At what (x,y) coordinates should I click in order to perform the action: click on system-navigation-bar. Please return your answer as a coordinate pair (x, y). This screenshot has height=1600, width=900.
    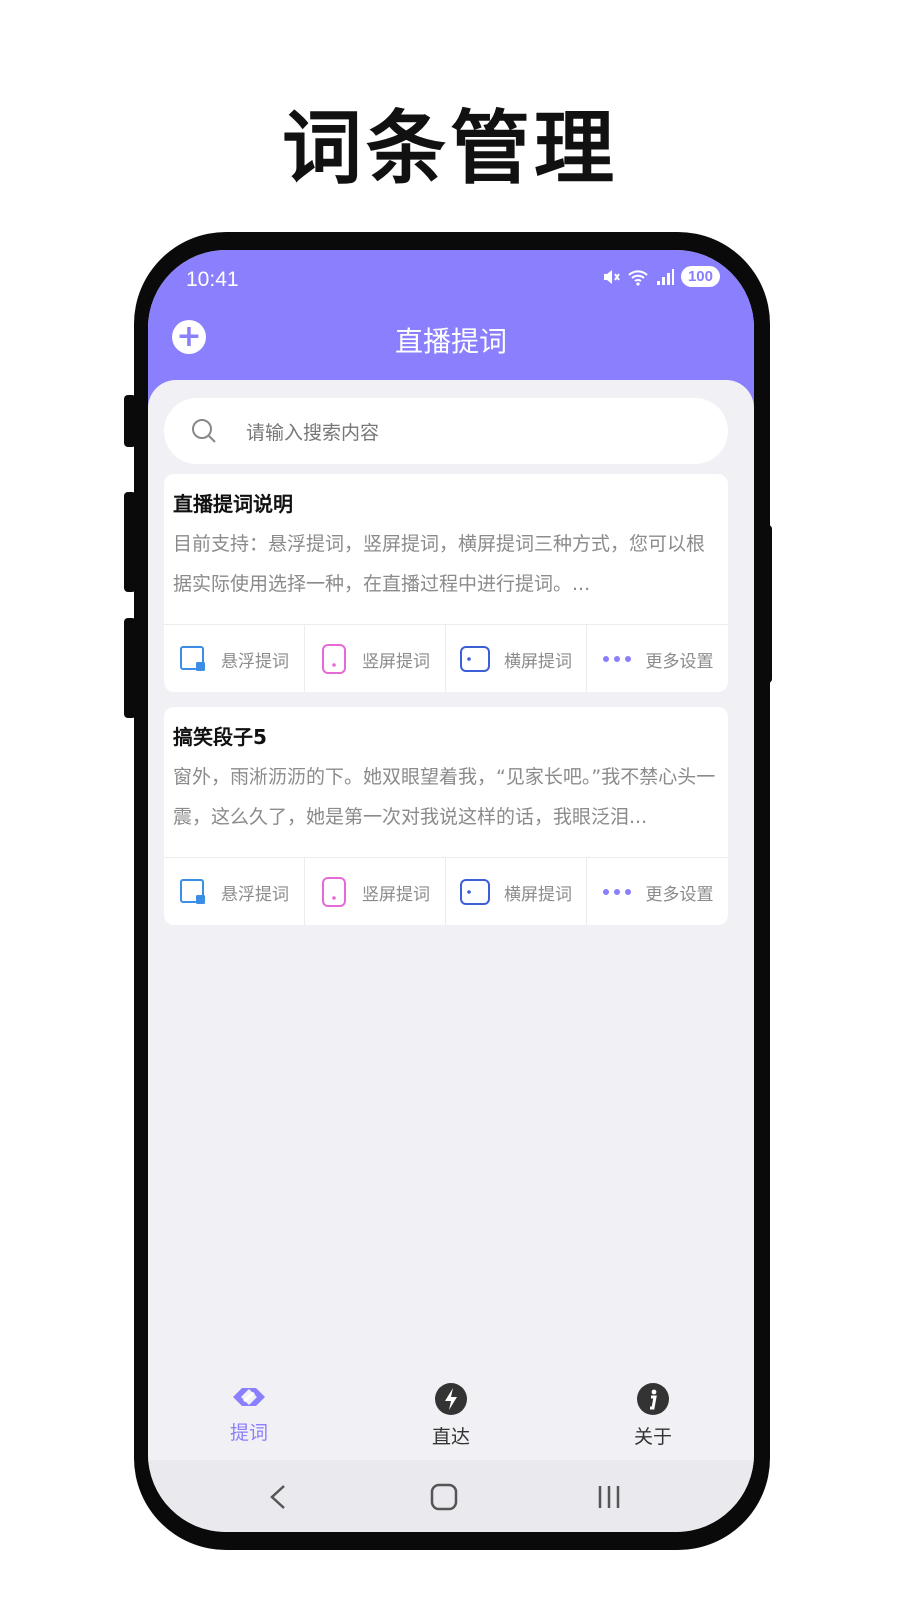
    Looking at the image, I should click on (451, 1496).